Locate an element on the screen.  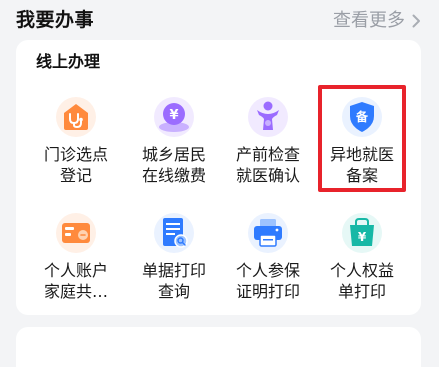
receipt-print-query-icon is located at coordinates (174, 233).